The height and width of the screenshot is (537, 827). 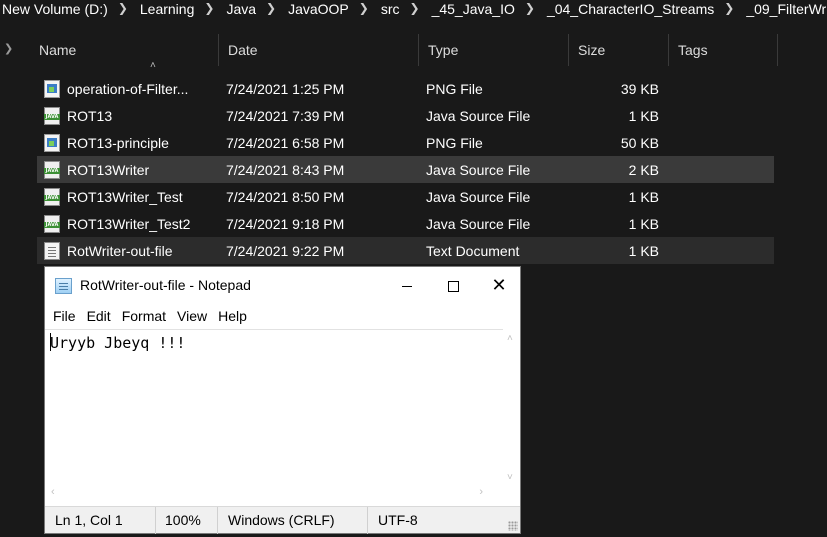 I want to click on breadcrumb-item: Learning, so click(x=166, y=9).